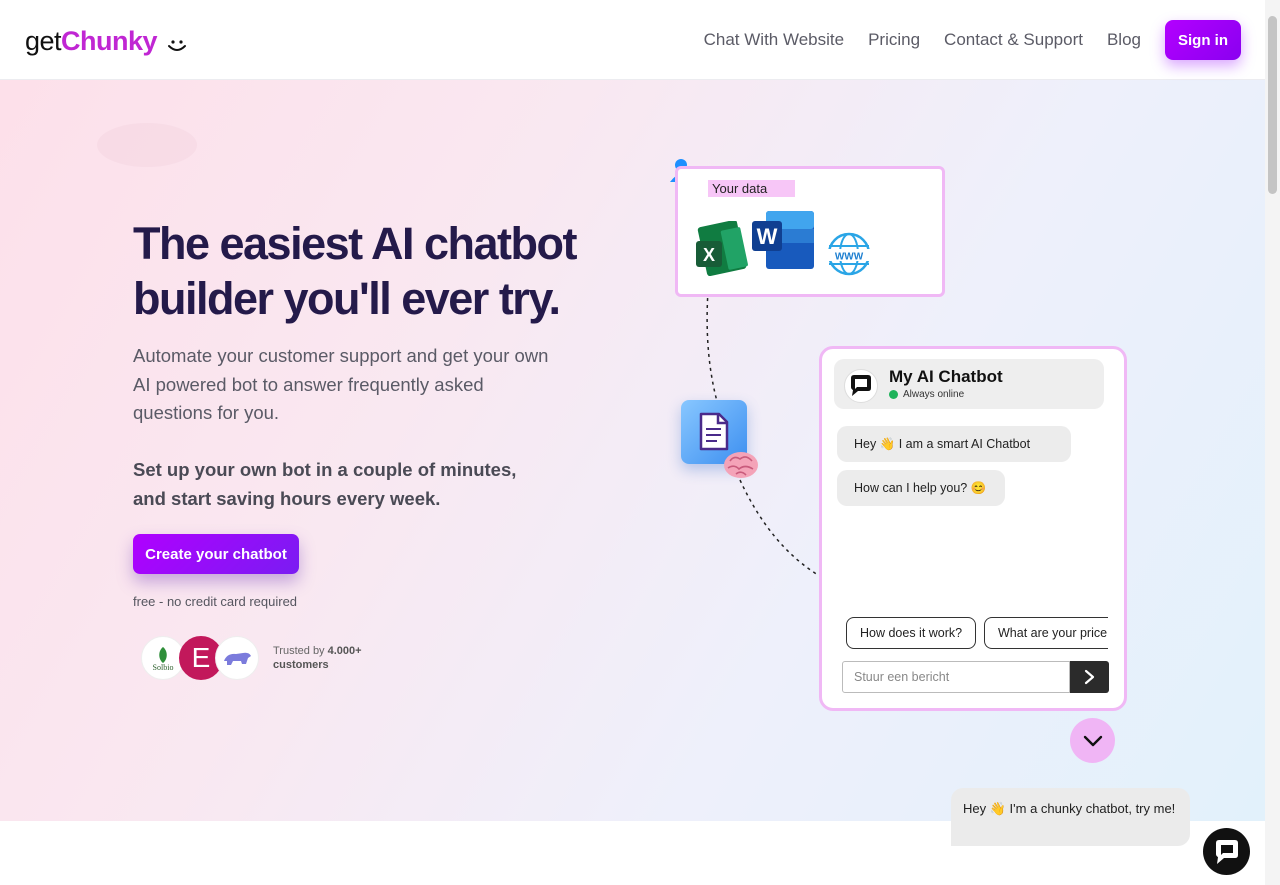 The width and height of the screenshot is (1280, 885). What do you see at coordinates (767, 236) in the screenshot?
I see `svg-text: W` at bounding box center [767, 236].